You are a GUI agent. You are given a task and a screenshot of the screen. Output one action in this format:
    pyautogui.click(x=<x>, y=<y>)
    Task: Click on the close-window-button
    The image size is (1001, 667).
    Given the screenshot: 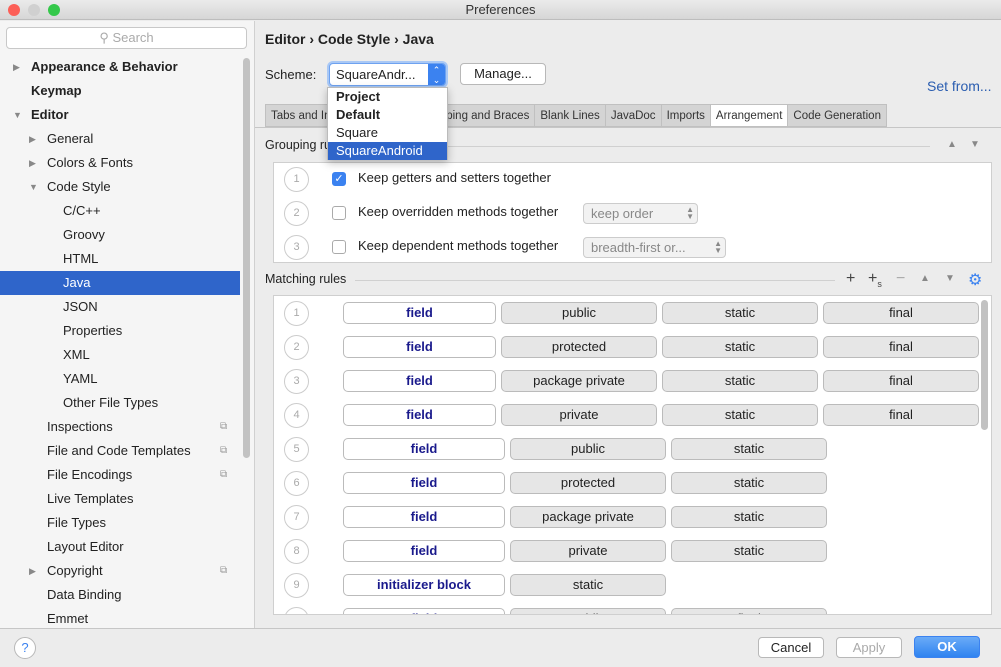 What is the action you would take?
    pyautogui.click(x=14, y=10)
    